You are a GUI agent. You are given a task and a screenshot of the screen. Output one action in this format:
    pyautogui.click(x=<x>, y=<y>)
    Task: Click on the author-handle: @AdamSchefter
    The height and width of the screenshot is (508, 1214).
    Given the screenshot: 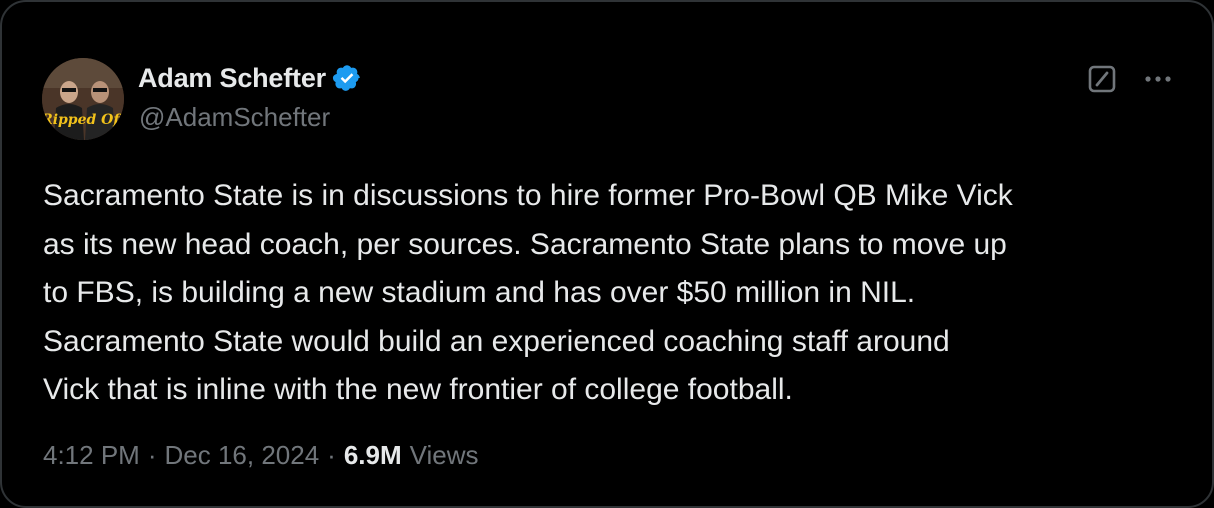 What is the action you would take?
    pyautogui.click(x=234, y=117)
    